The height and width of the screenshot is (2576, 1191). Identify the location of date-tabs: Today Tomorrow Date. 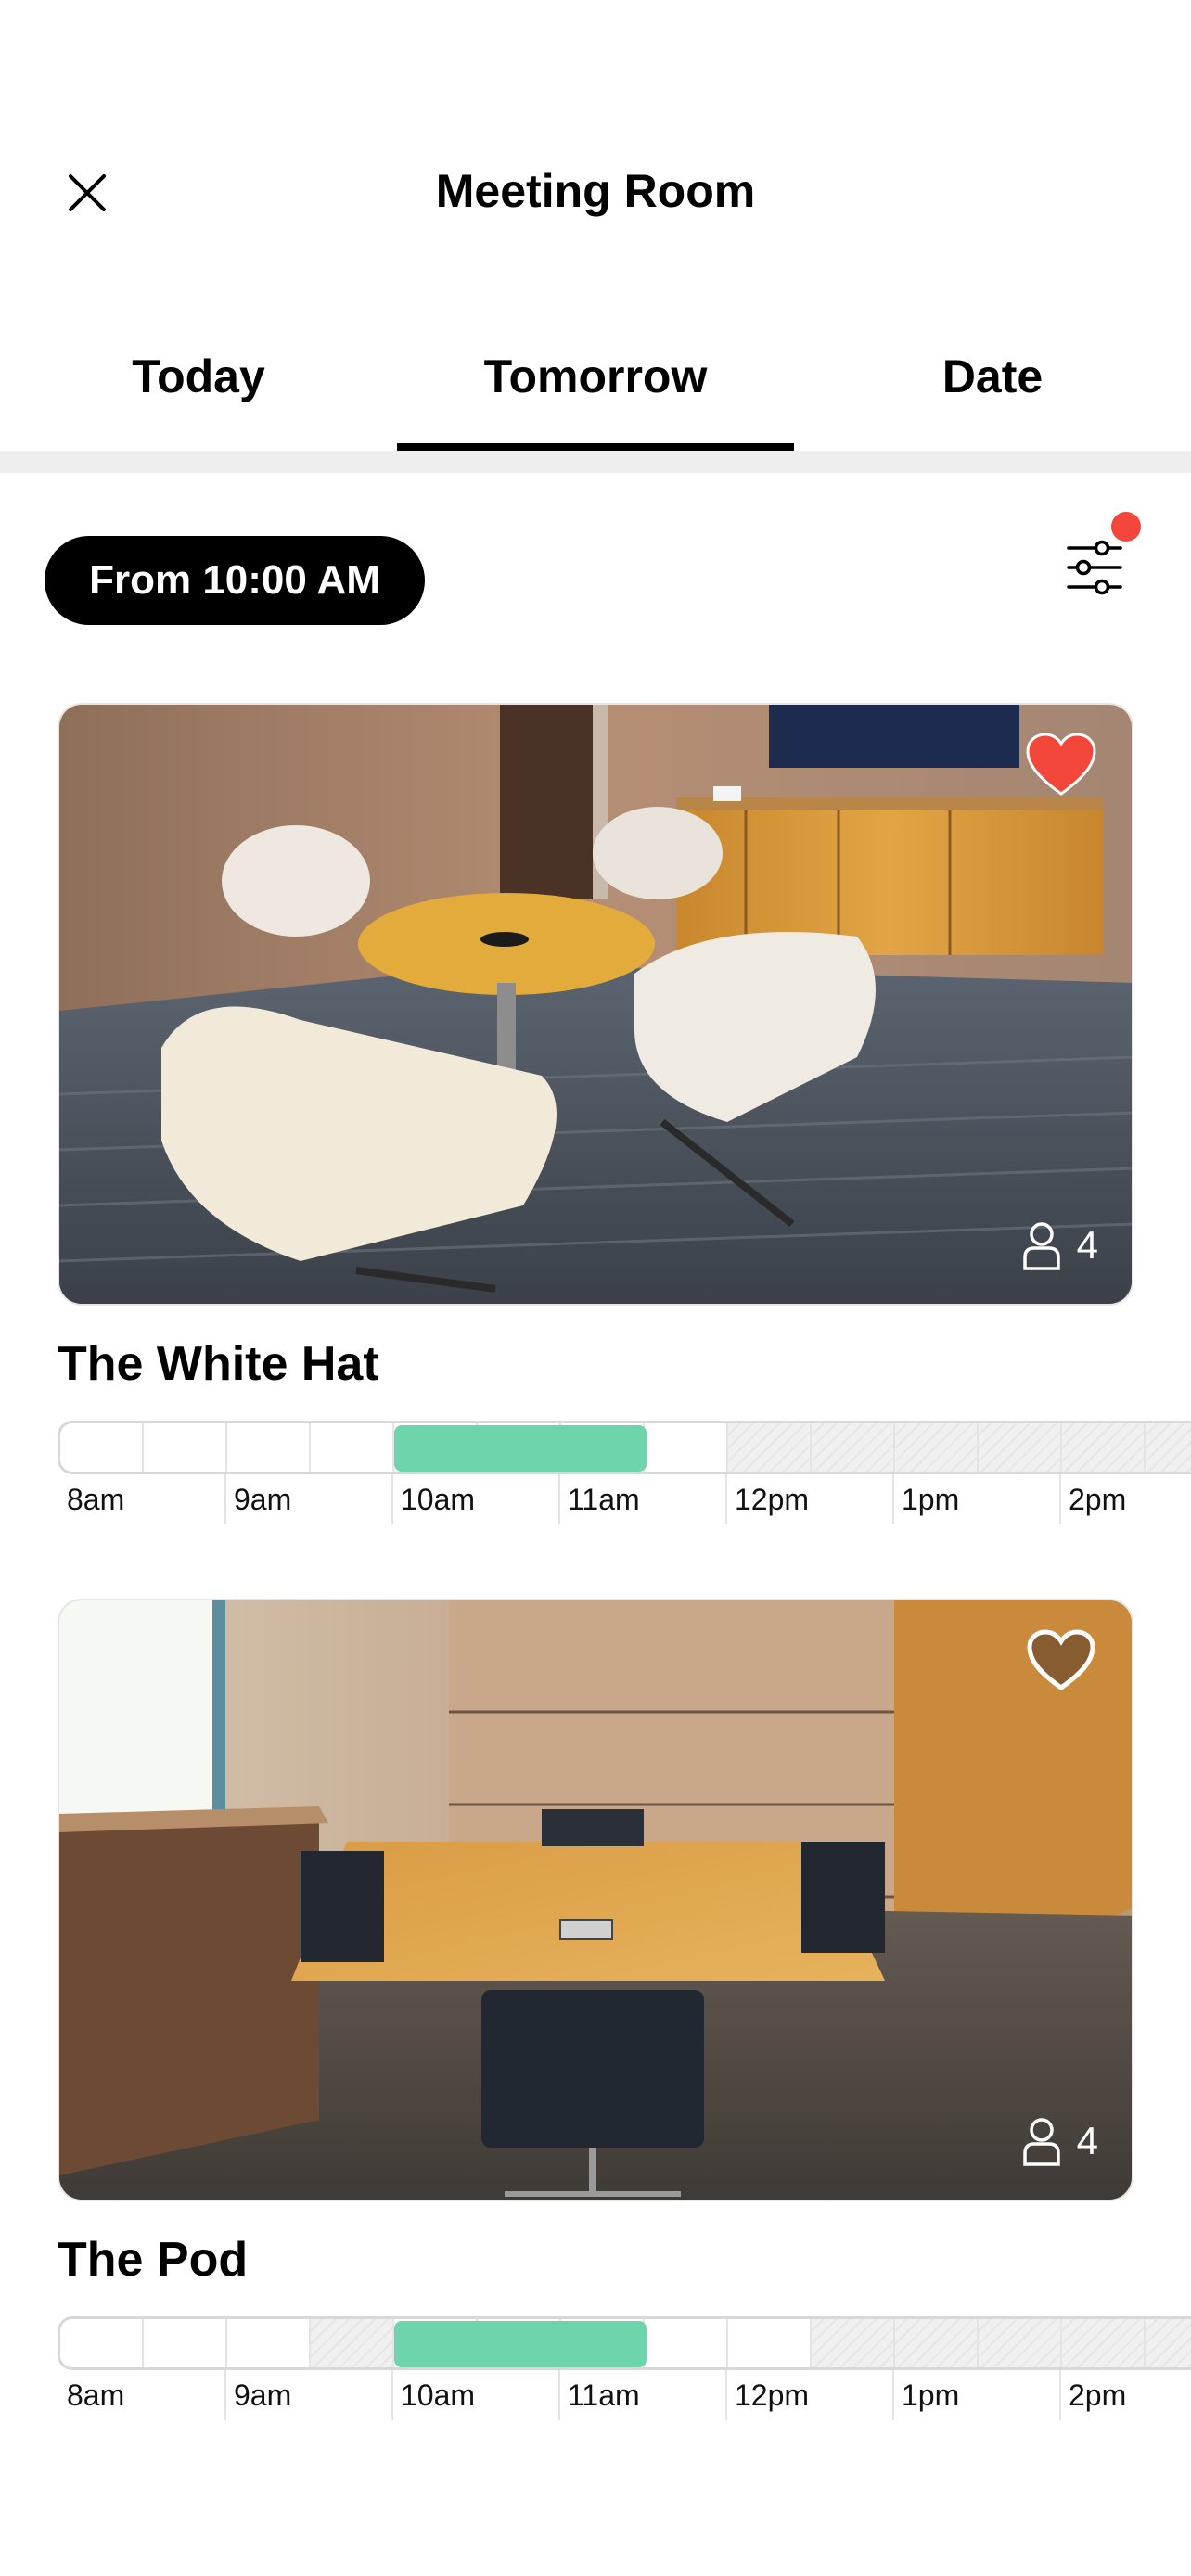
(595, 393).